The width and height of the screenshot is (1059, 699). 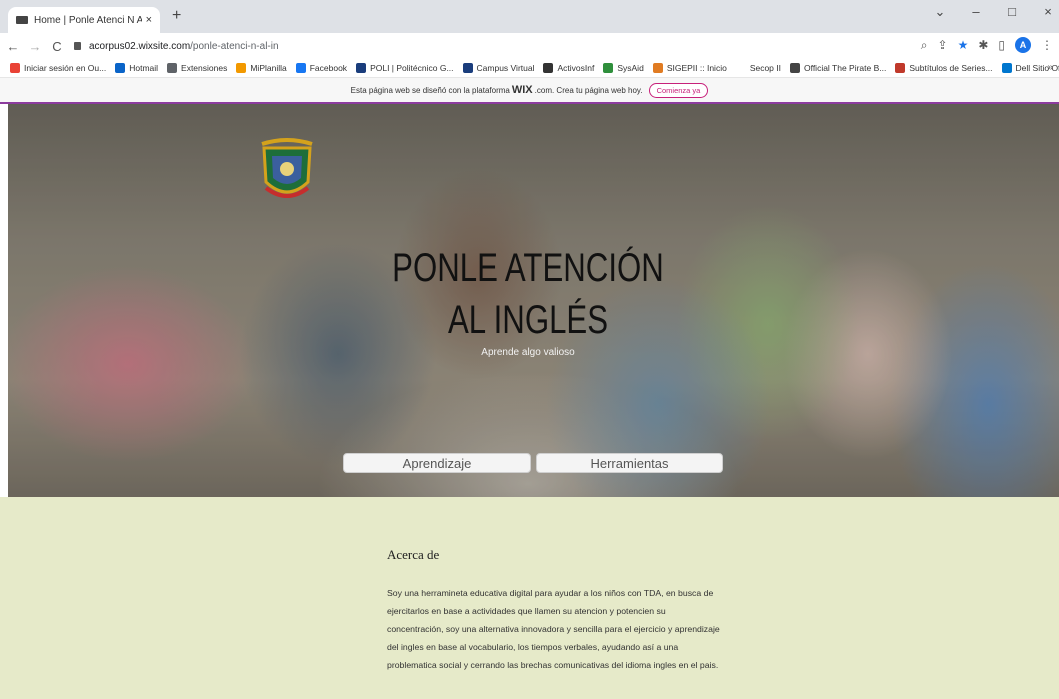 I want to click on bookmark-item: Hotmail, so click(x=136, y=68).